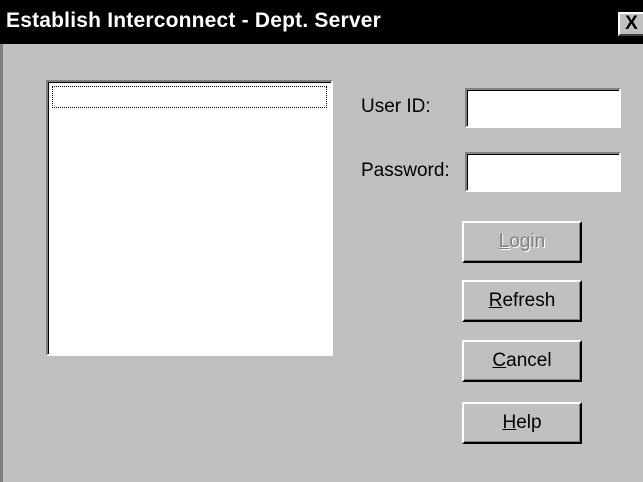 This screenshot has height=482, width=643. I want to click on login-button: Login, so click(522, 242).